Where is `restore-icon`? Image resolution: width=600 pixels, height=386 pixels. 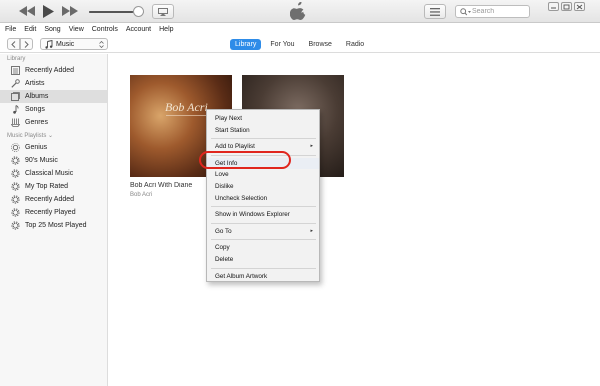
restore-icon is located at coordinates (566, 6).